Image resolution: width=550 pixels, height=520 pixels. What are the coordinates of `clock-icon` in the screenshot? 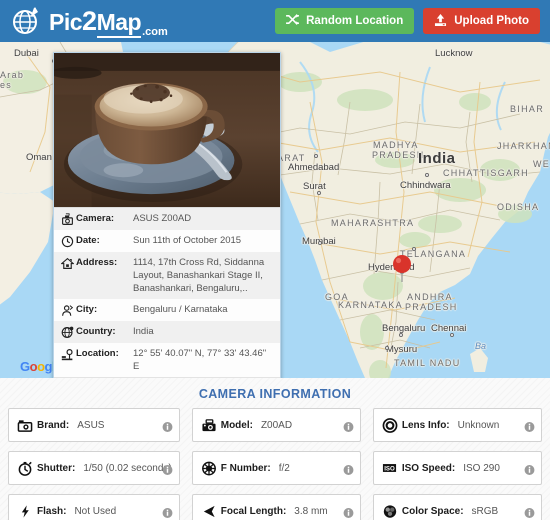 It's located at (67, 241).